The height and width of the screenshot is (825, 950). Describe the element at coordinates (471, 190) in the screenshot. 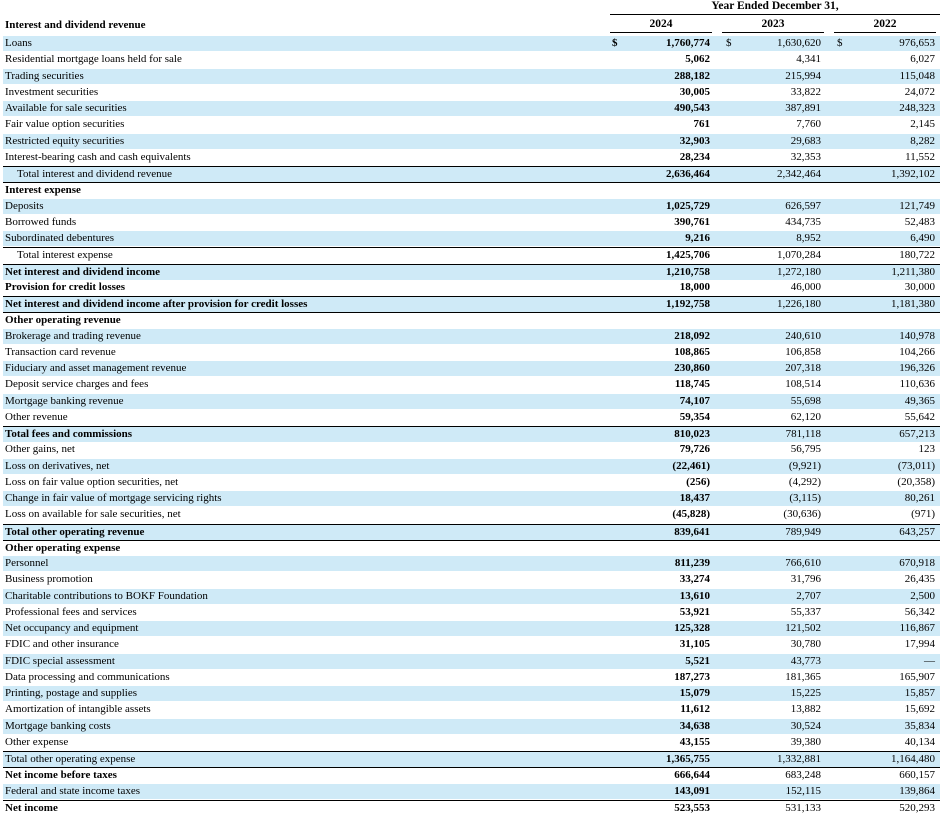

I see `table-row: Interest expense` at that location.